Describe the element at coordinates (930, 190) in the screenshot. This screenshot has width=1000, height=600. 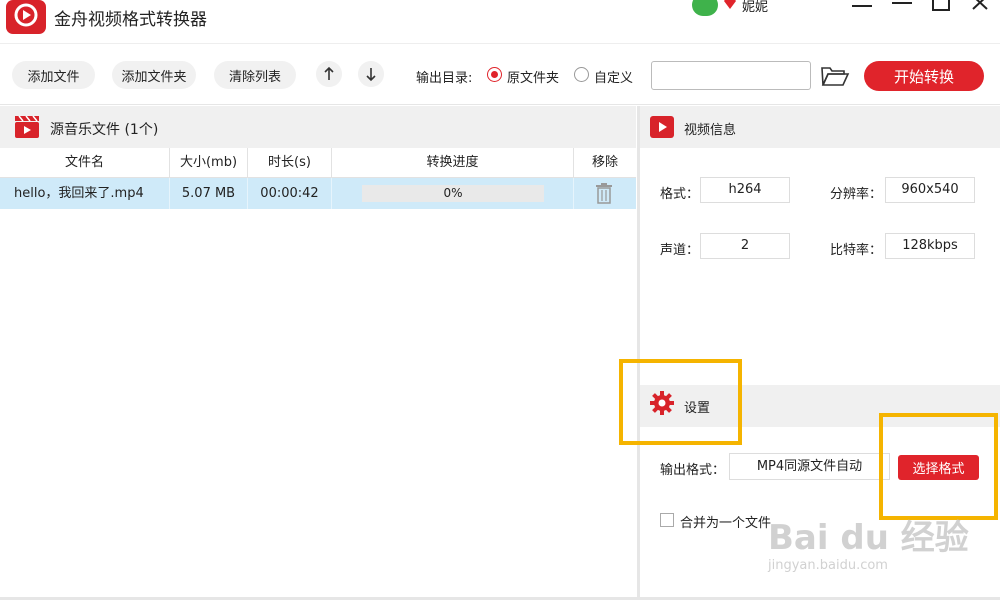
I see `resolution-value: 960x540` at that location.